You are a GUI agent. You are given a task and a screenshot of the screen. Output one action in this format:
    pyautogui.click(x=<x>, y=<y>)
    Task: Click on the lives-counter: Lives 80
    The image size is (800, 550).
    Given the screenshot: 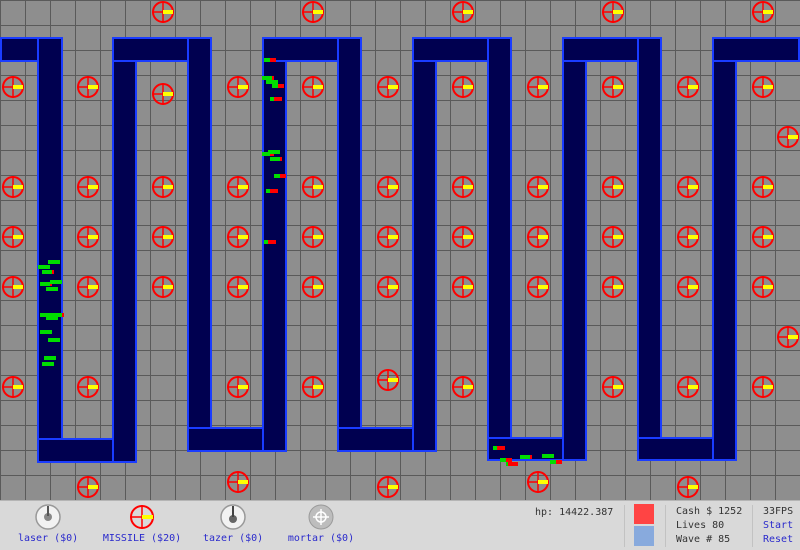 What is the action you would take?
    pyautogui.click(x=700, y=525)
    